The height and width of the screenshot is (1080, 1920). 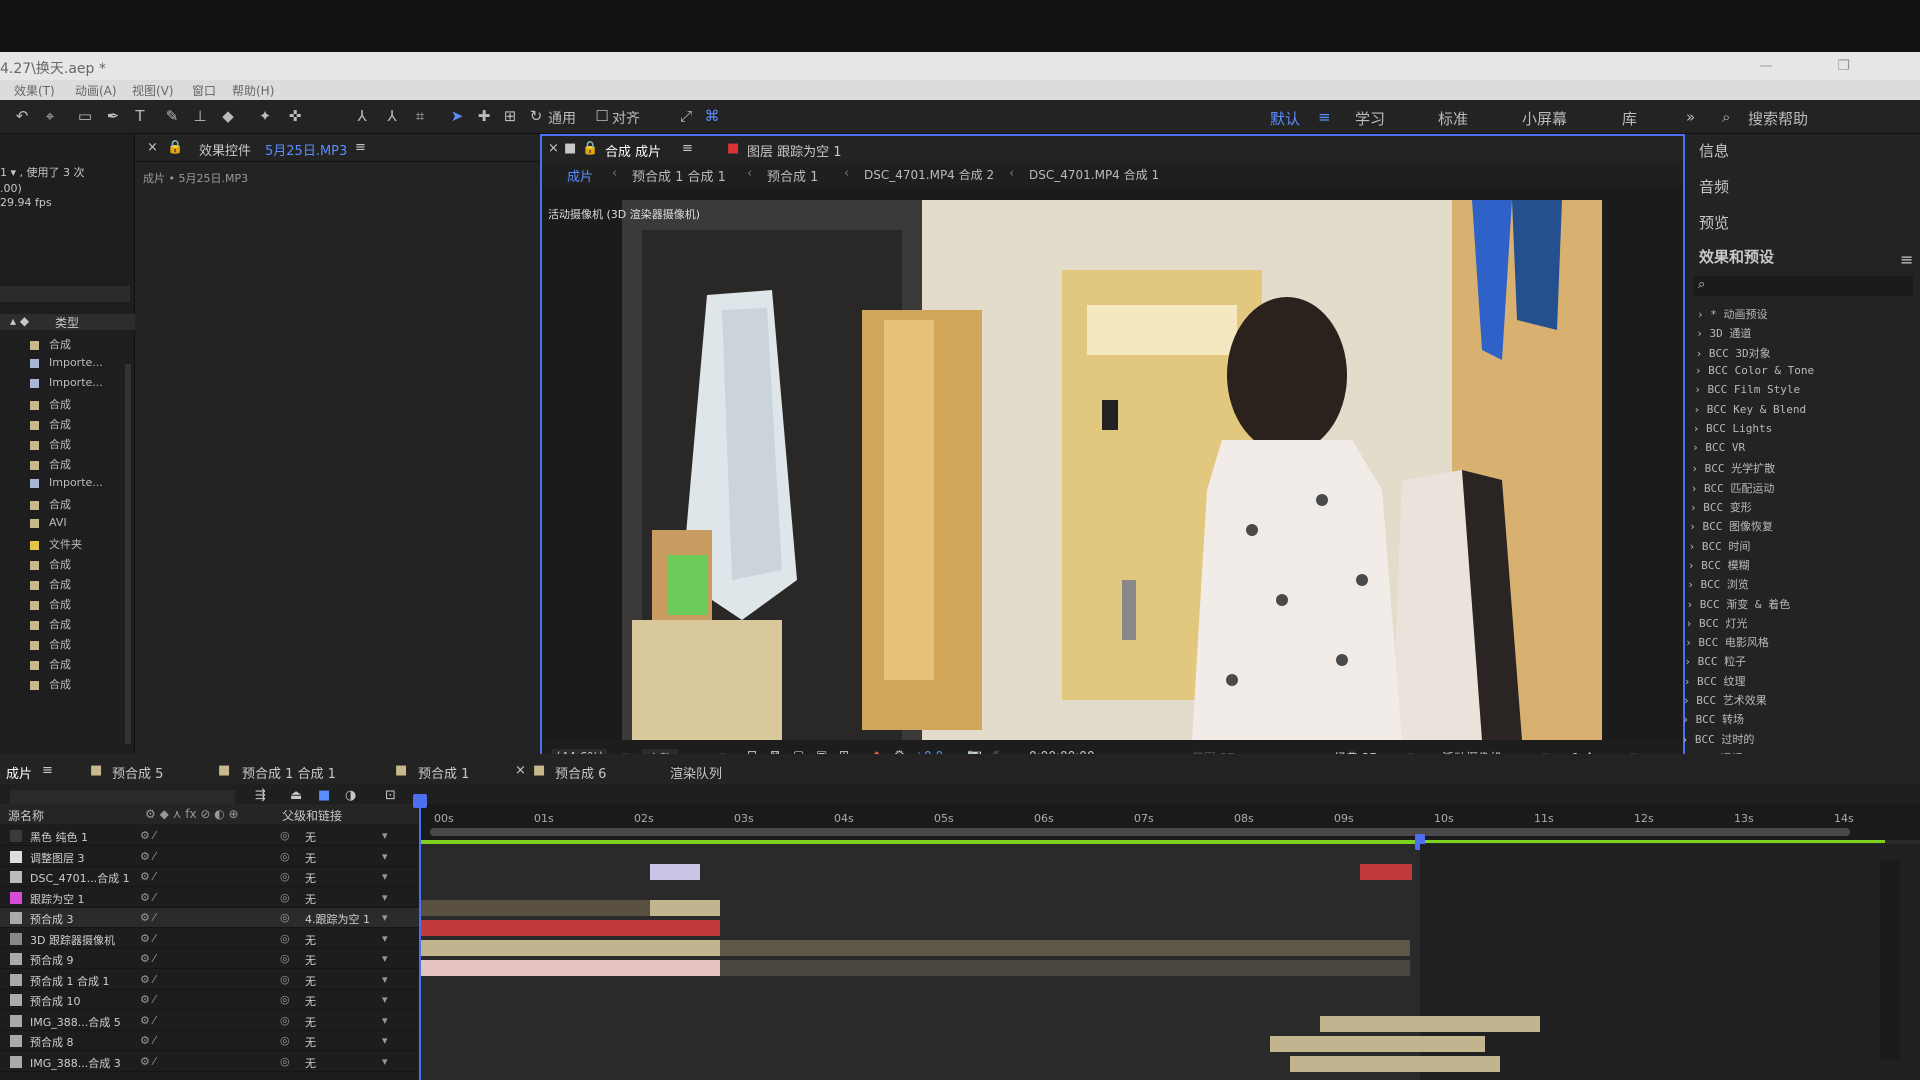 I want to click on parent-dropdown: 4.跟踪为空 1, so click(x=337, y=919).